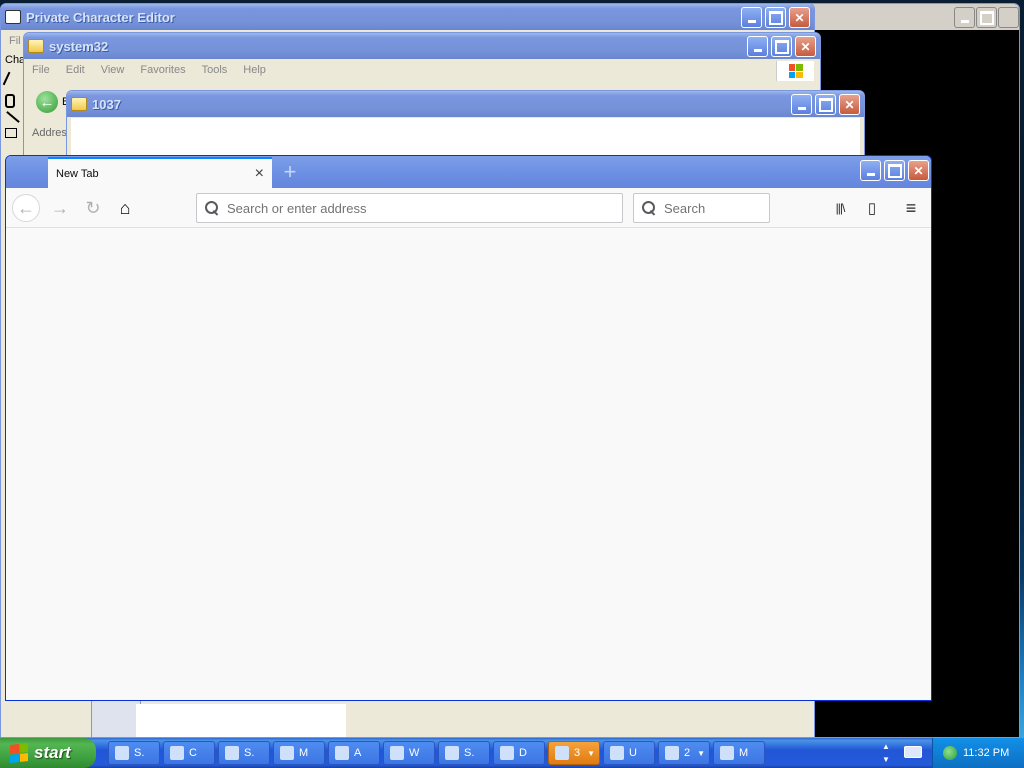 This screenshot has width=1024, height=768. I want to click on windows-logo-icon, so click(795, 71).